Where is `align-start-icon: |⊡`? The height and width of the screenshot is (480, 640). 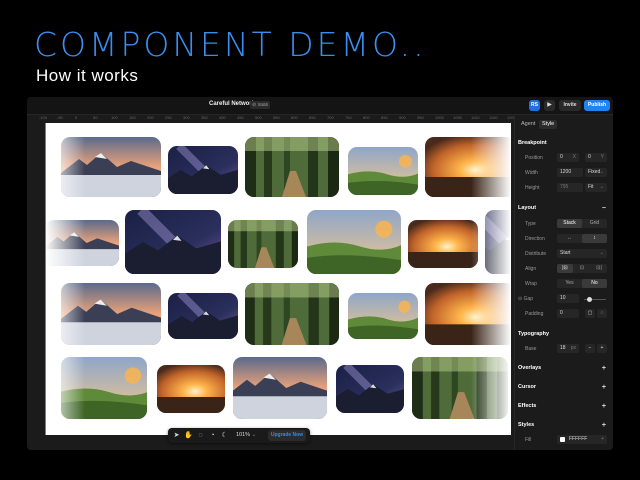
align-start-icon: |⊡ is located at coordinates (565, 268).